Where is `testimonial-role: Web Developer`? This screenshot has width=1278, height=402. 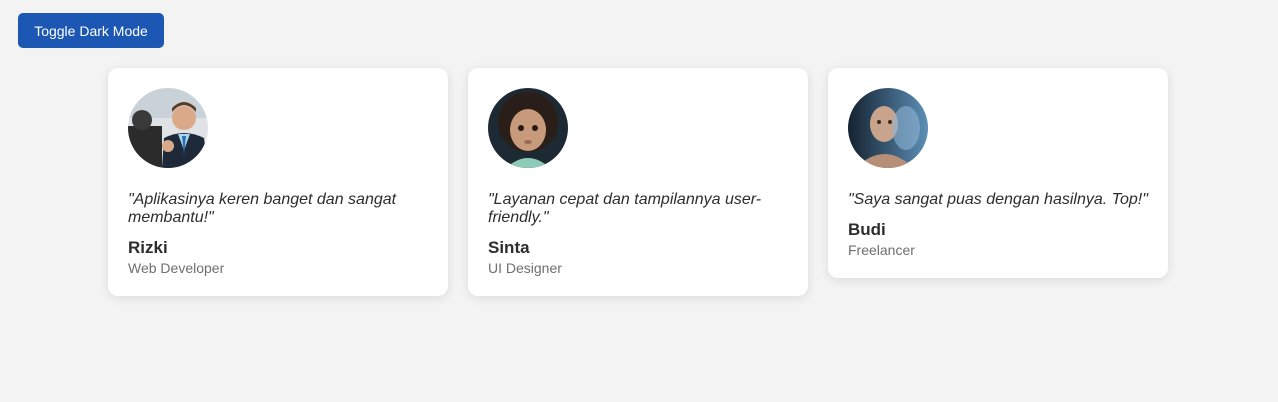 testimonial-role: Web Developer is located at coordinates (176, 268).